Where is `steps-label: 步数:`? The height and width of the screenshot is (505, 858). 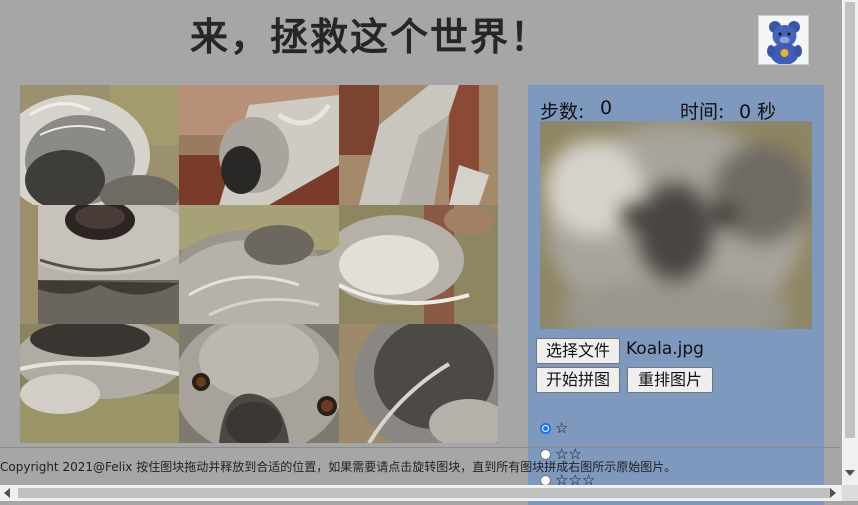 steps-label: 步数: is located at coordinates (562, 112).